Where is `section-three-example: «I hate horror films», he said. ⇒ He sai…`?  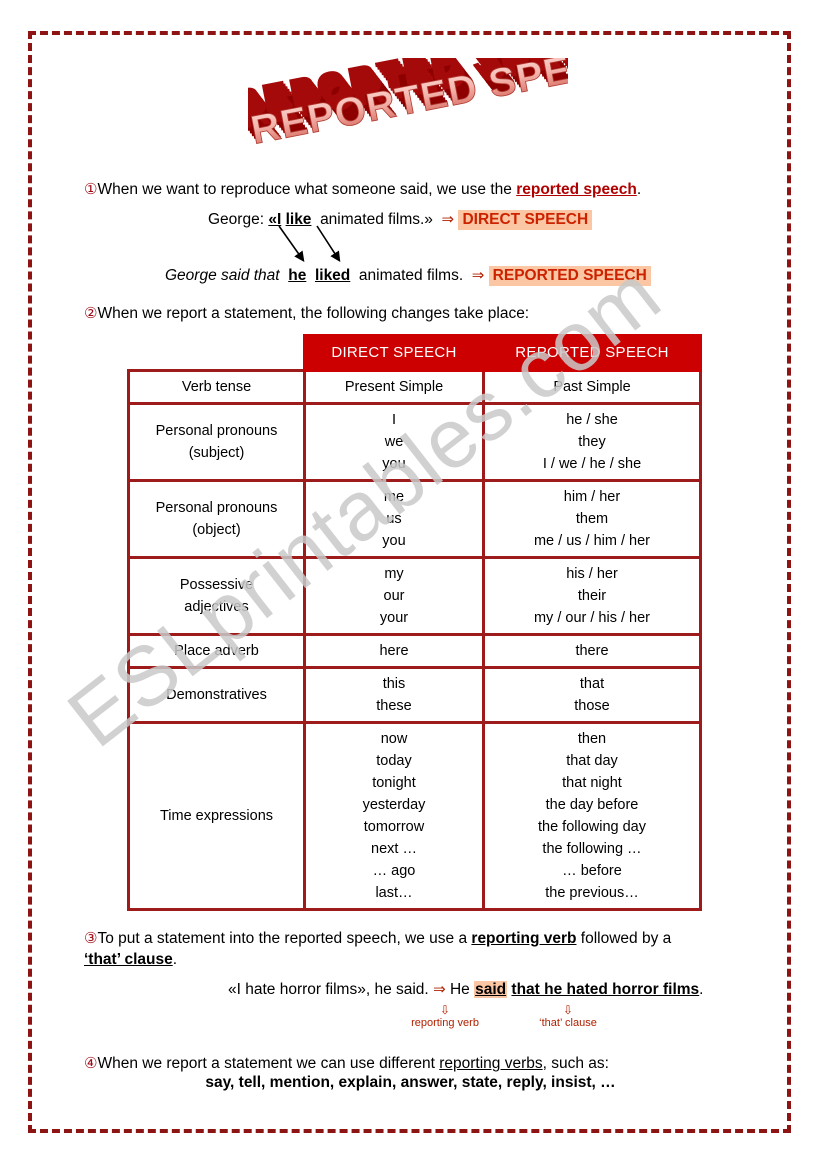
section-three-example: «I hate horror films», he said. ⇒ He sai… is located at coordinates (465, 989).